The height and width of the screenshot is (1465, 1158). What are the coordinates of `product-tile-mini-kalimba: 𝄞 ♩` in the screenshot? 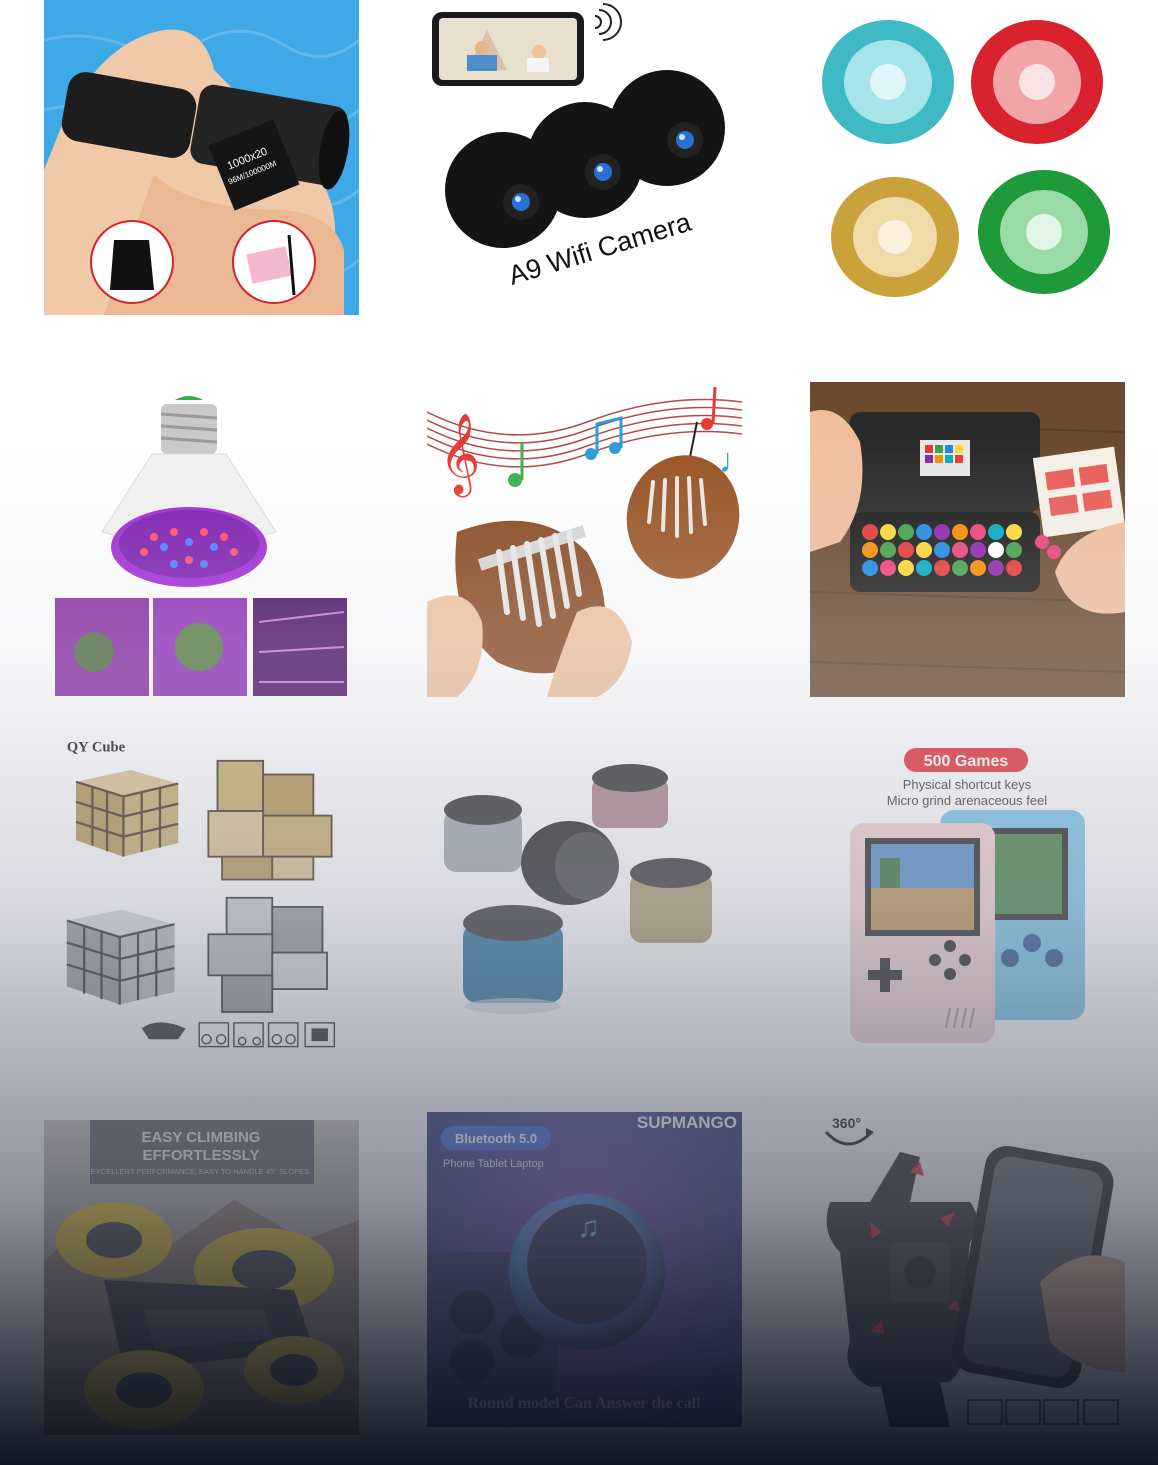 It's located at (584, 539).